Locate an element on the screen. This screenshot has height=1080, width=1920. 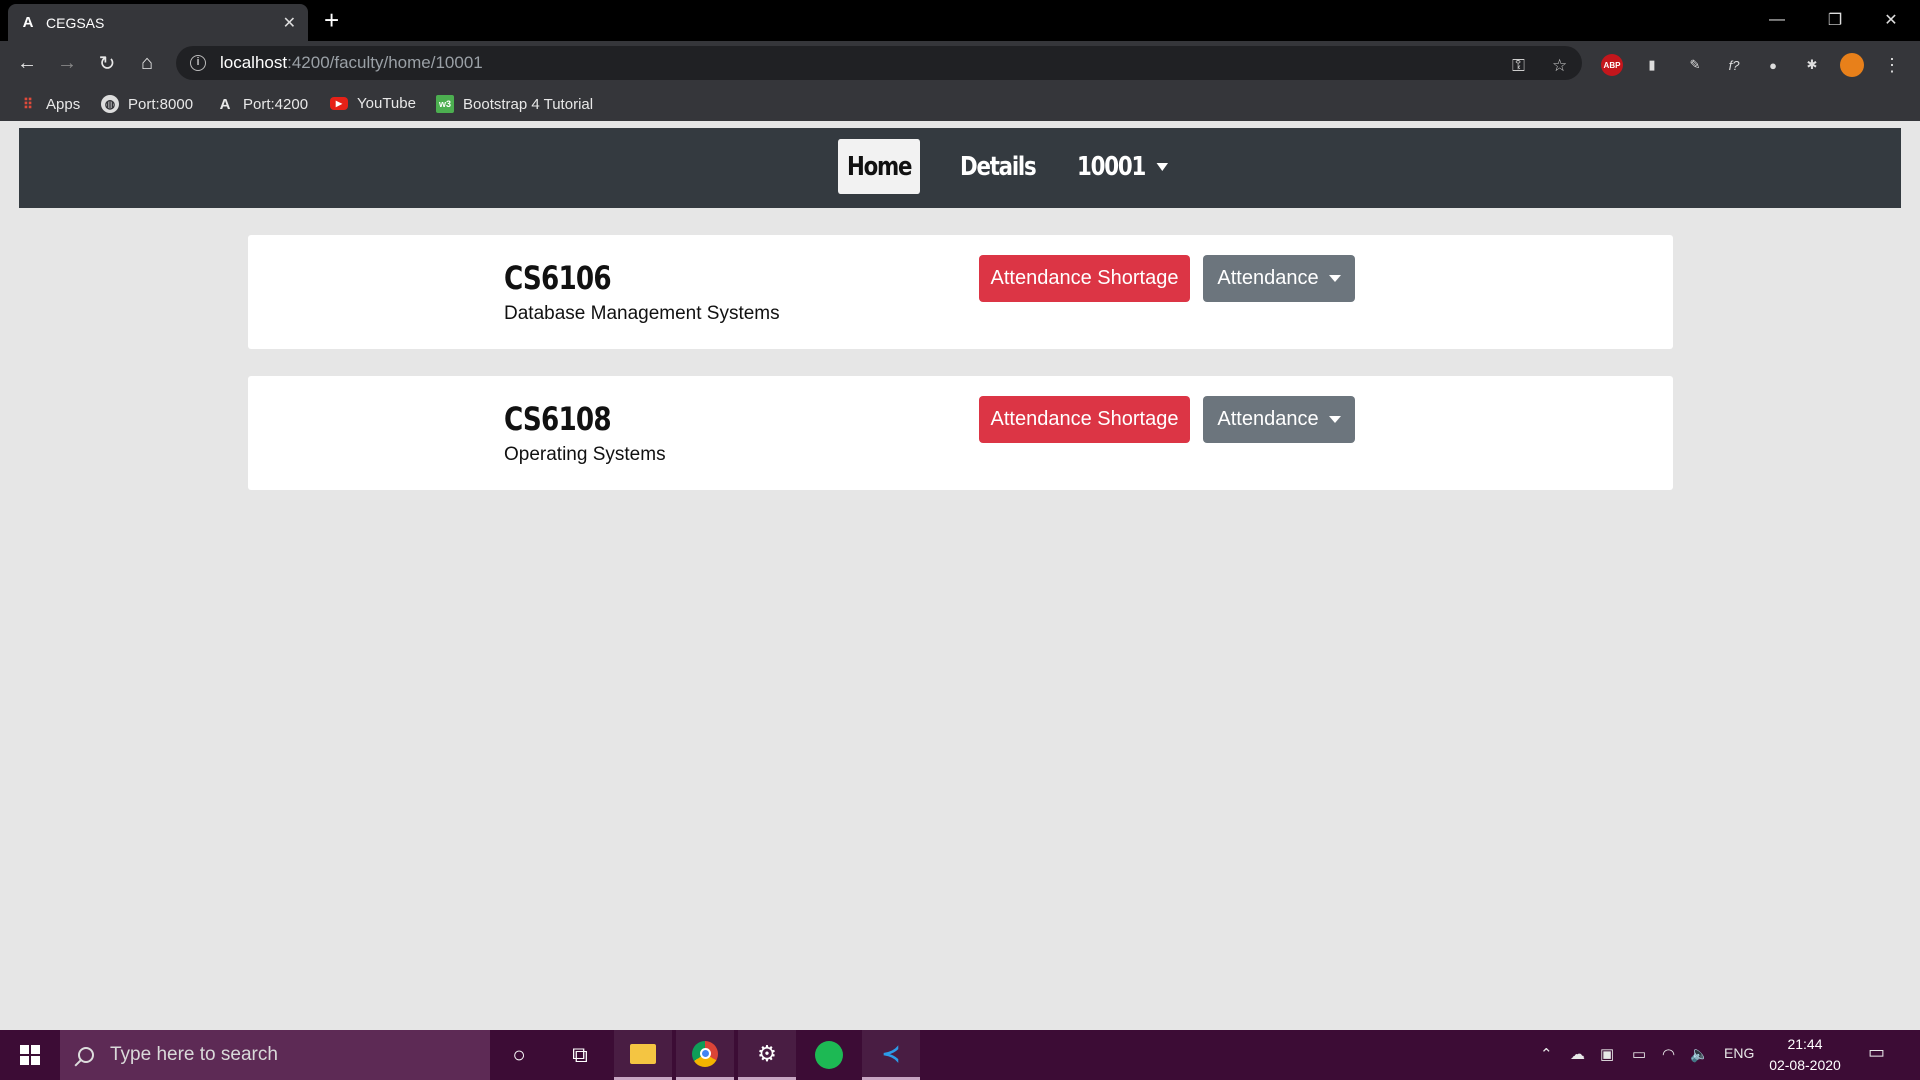
bookmark-port-8000: ◍ Port:8000 is located at coordinates (147, 104).